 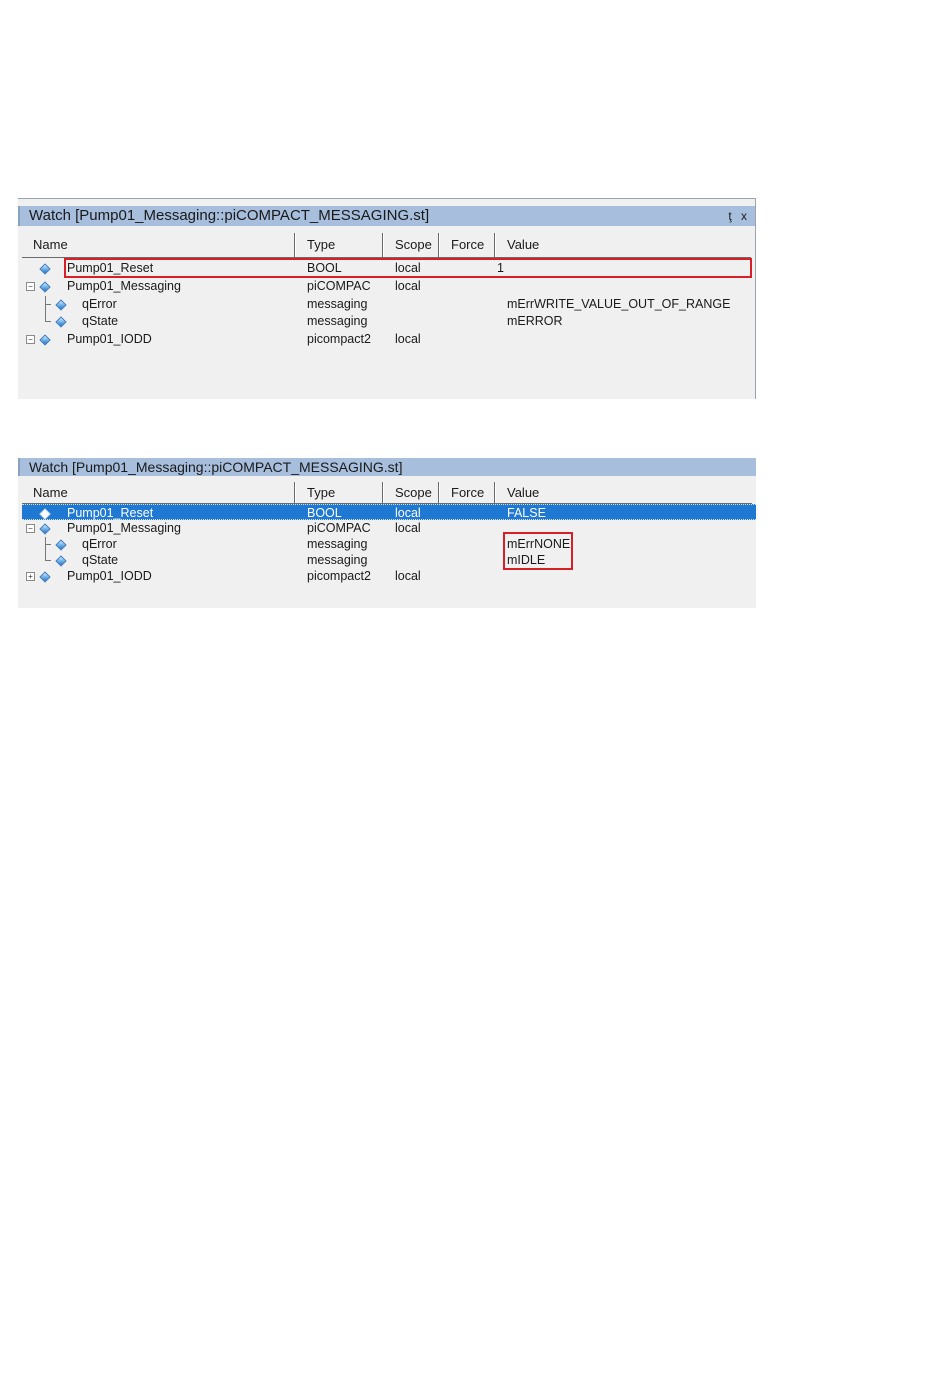 I want to click on watch-row: + Pump01_IODD picompact2 local, so click(x=387, y=576).